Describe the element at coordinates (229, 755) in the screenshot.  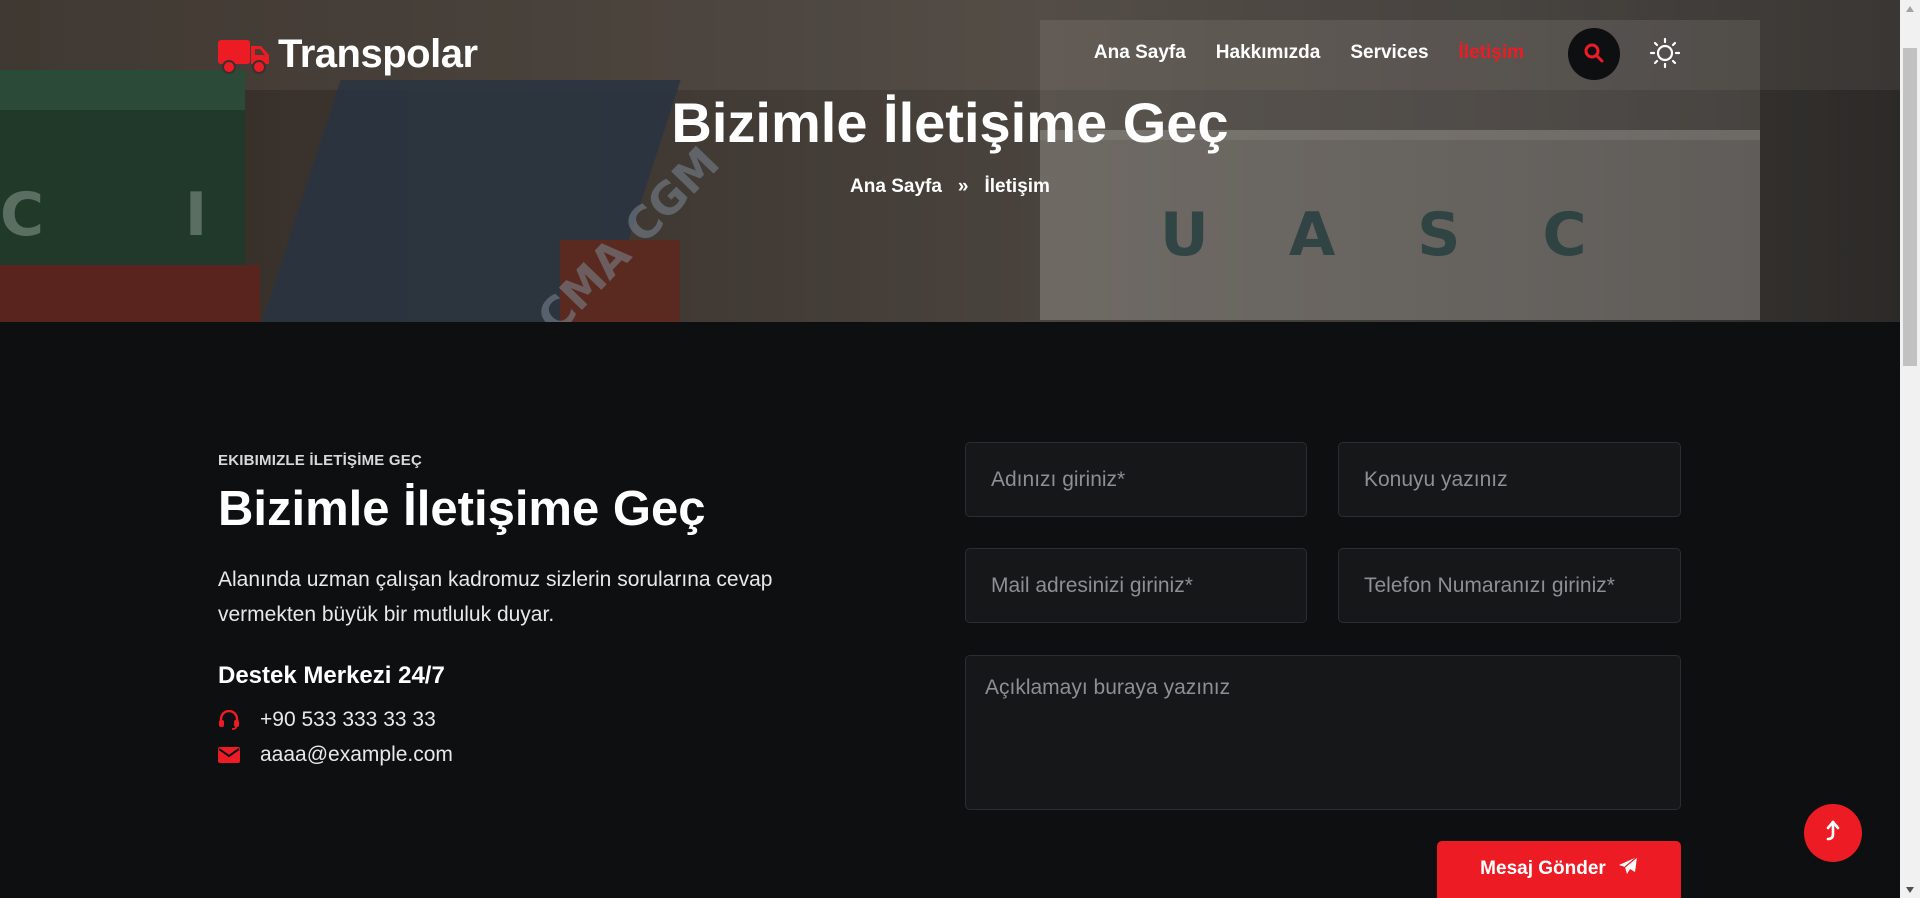
I see `envelope-icon` at that location.